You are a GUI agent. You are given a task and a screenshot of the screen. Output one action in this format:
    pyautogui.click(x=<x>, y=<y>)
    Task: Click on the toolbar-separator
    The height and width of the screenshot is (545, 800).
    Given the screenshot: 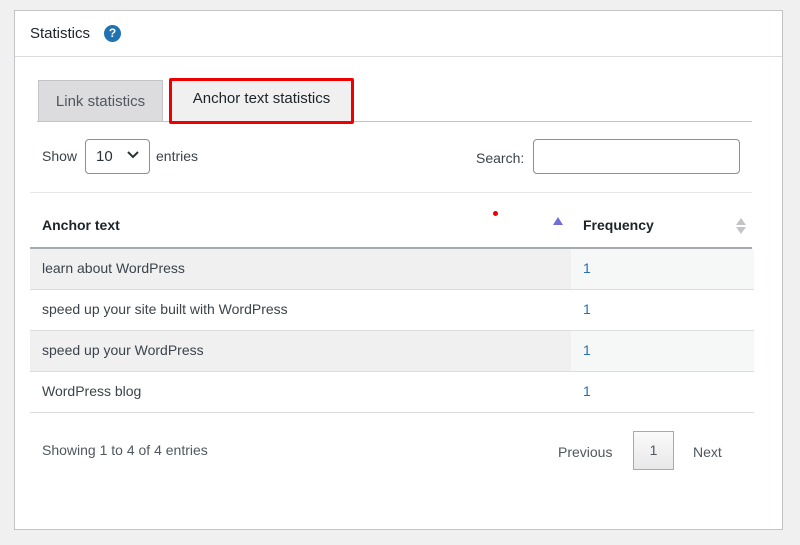 What is the action you would take?
    pyautogui.click(x=391, y=192)
    